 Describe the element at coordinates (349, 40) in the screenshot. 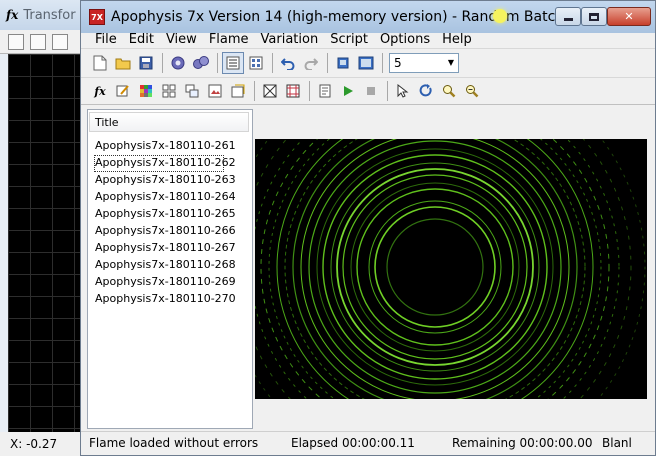

I see `menu-script: Script` at that location.